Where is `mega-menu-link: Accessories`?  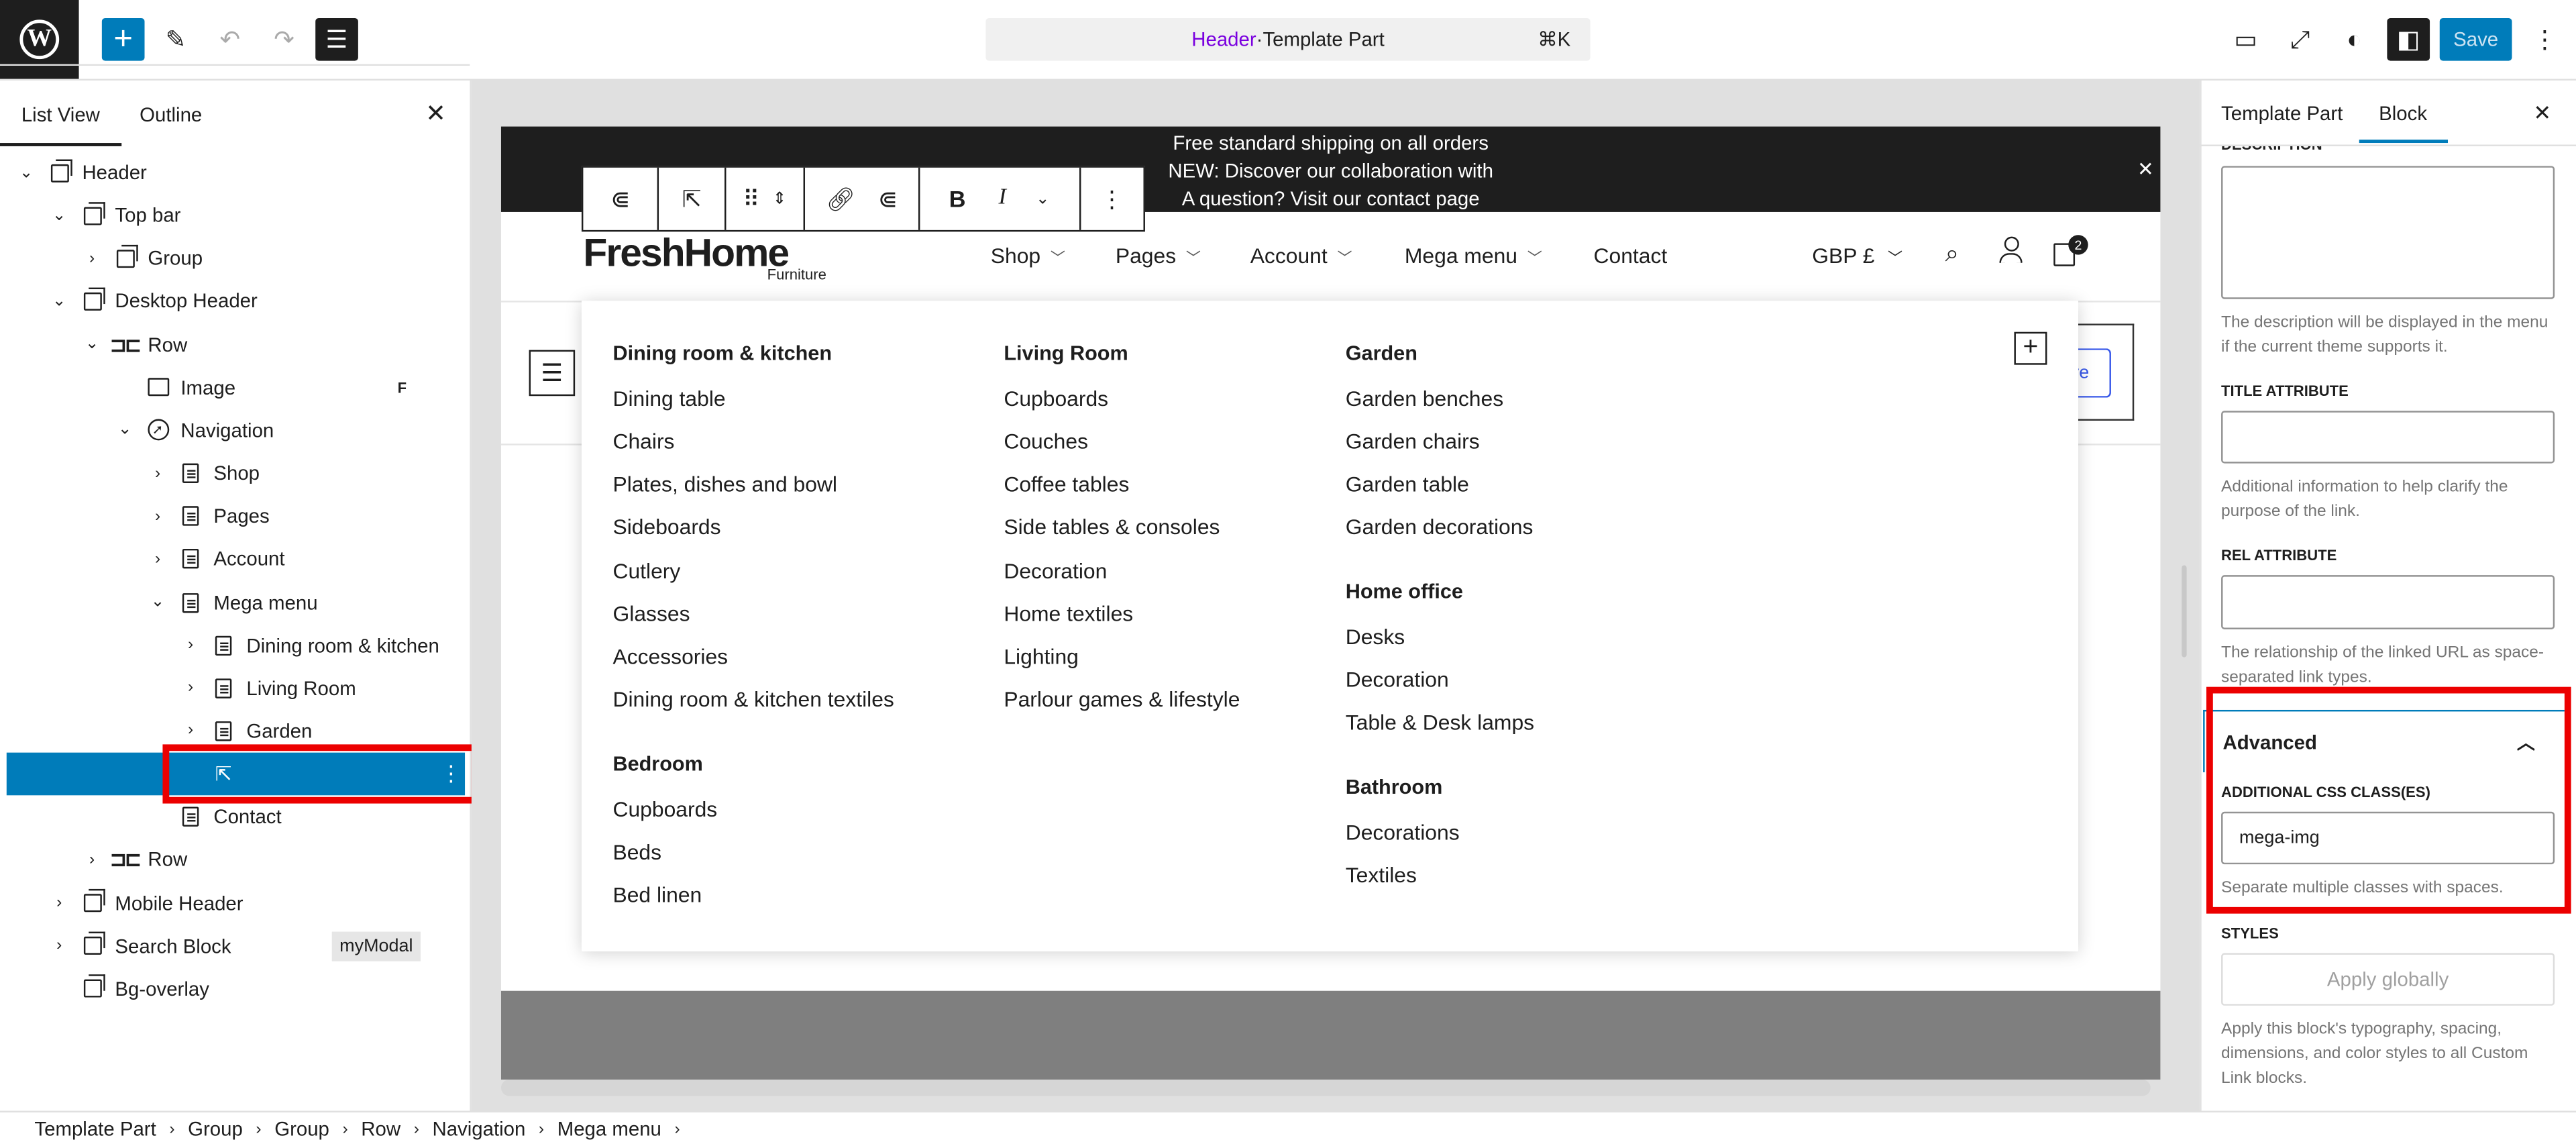
mega-menu-link: Accessories is located at coordinates (670, 655).